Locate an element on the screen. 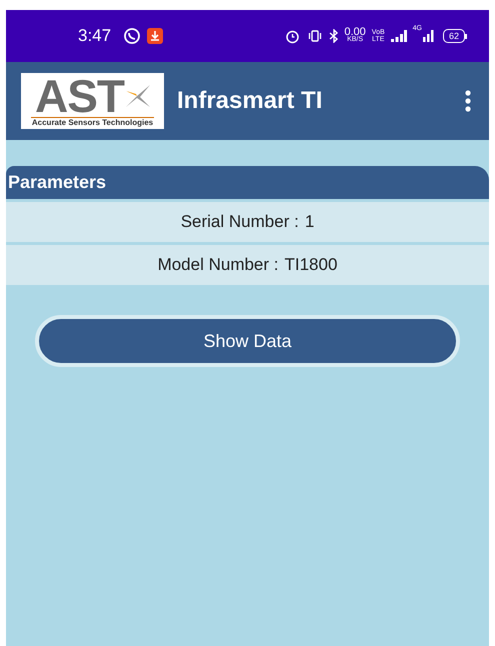 The width and height of the screenshot is (495, 646). parameter-label: Serial Number : is located at coordinates (239, 222).